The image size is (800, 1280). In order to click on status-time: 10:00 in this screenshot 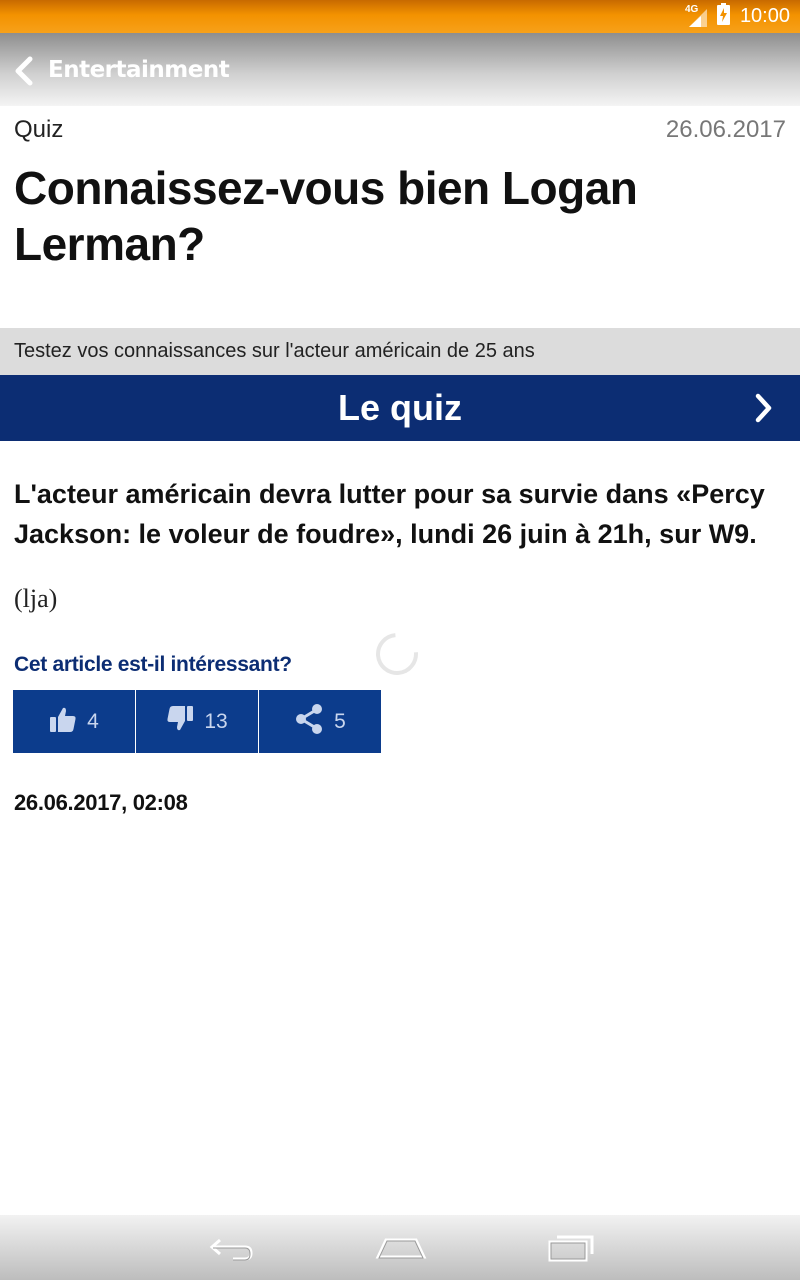, I will do `click(764, 16)`.